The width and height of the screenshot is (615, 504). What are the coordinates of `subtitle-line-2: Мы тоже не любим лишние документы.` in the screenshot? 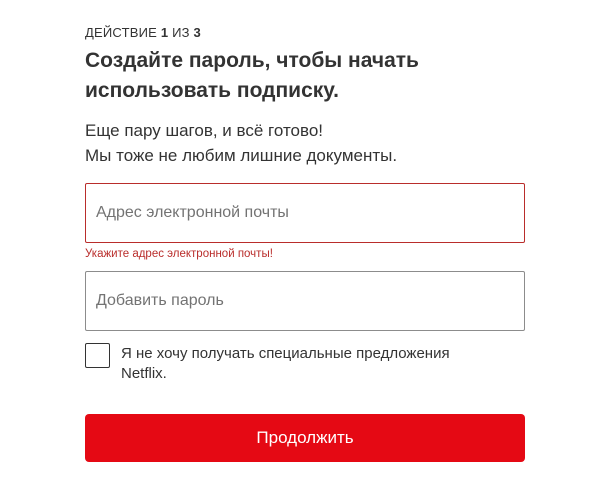 It's located at (241, 155).